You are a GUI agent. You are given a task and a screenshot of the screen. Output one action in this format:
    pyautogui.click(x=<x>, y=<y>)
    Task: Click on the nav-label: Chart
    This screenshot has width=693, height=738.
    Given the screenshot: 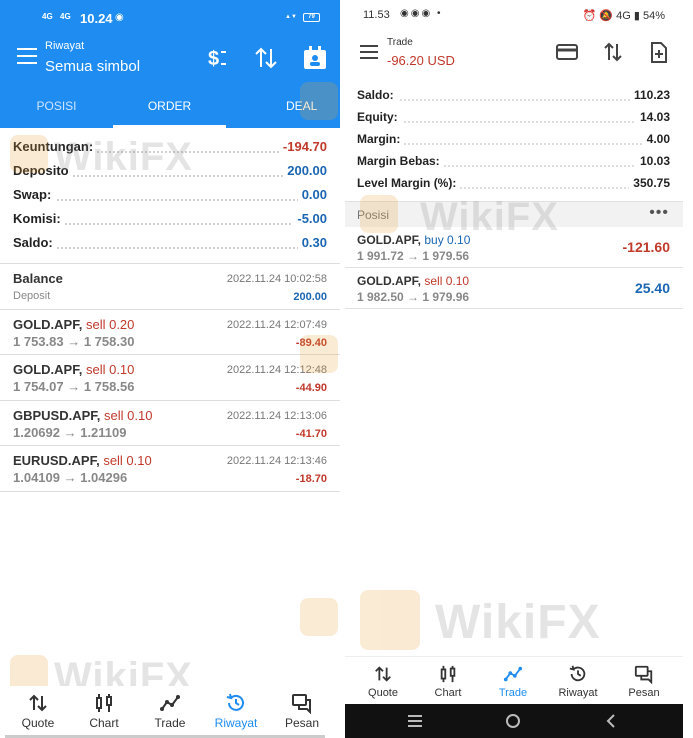 What is the action you would take?
    pyautogui.click(x=448, y=693)
    